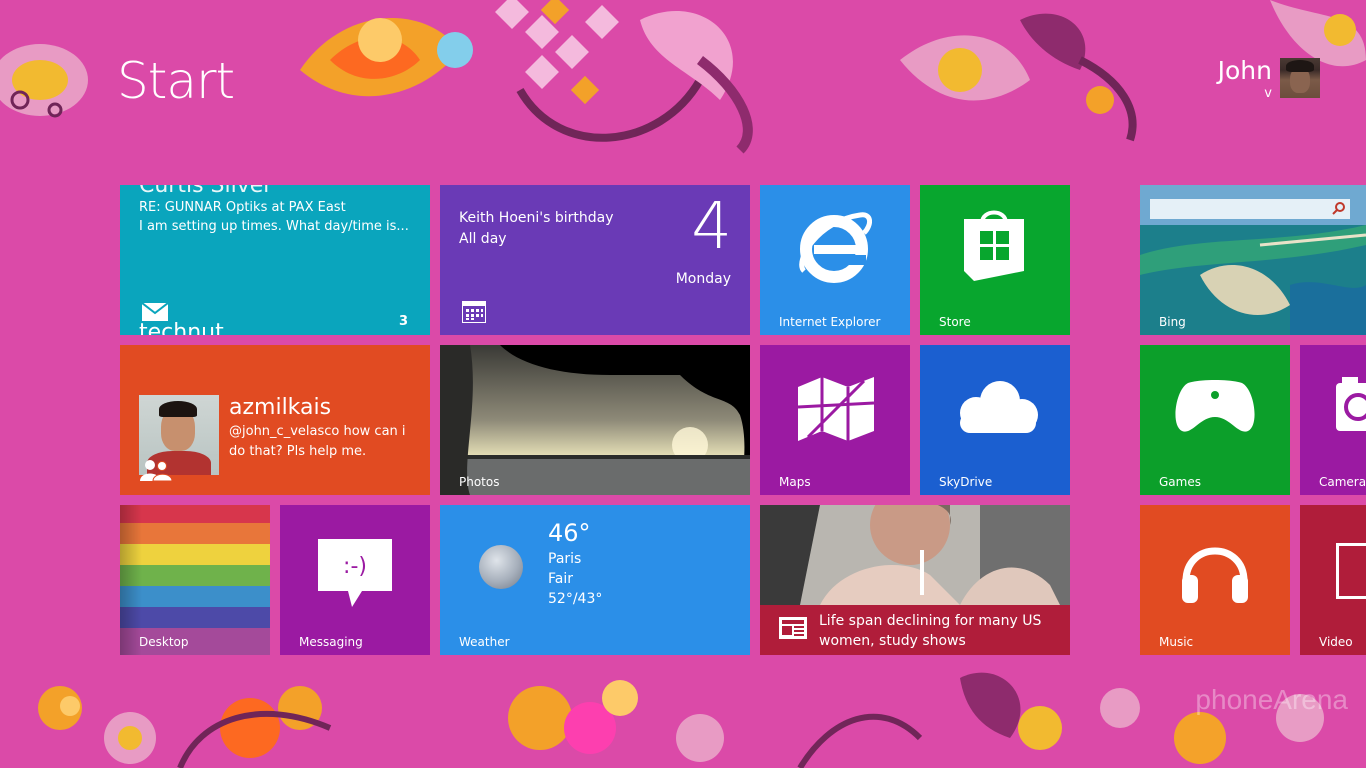 Image resolution: width=1366 pixels, height=768 pixels. Describe the element at coordinates (484, 642) in the screenshot. I see `tile-label: Weather` at that location.